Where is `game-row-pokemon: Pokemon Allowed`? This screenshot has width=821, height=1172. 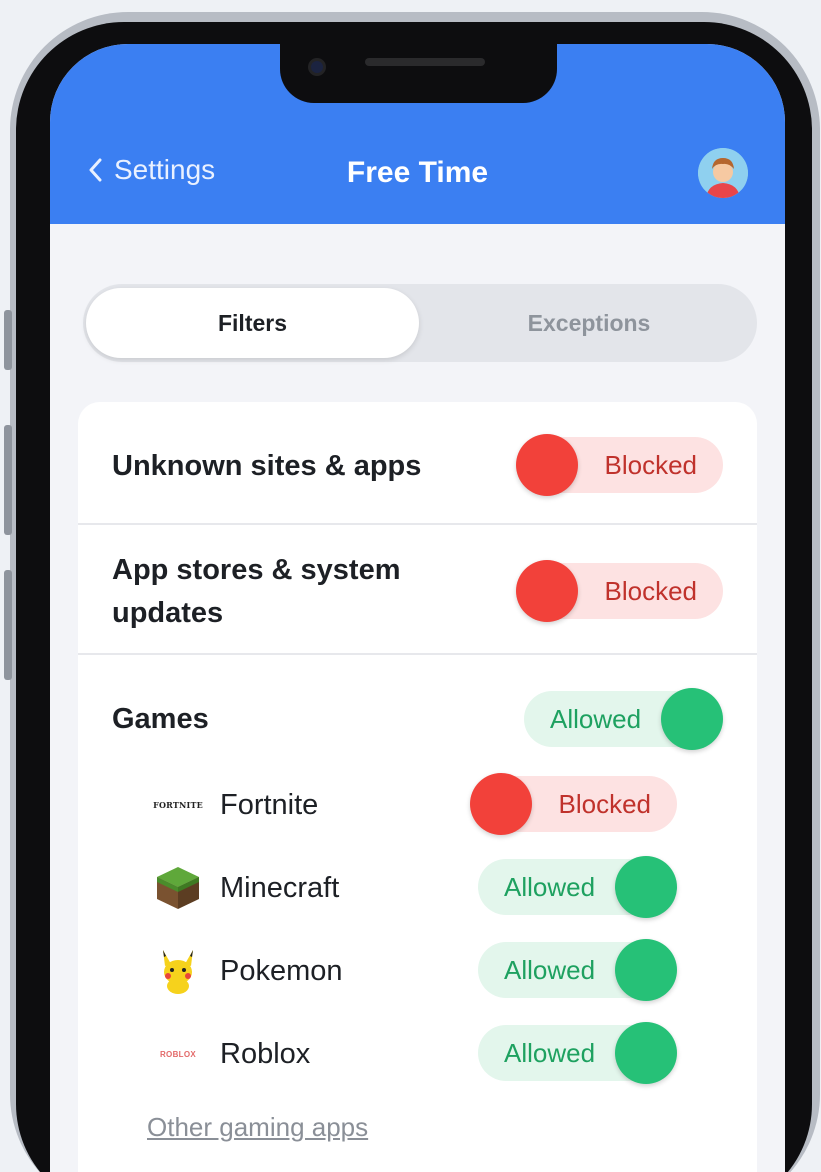 game-row-pokemon: Pokemon Allowed is located at coordinates (417, 969).